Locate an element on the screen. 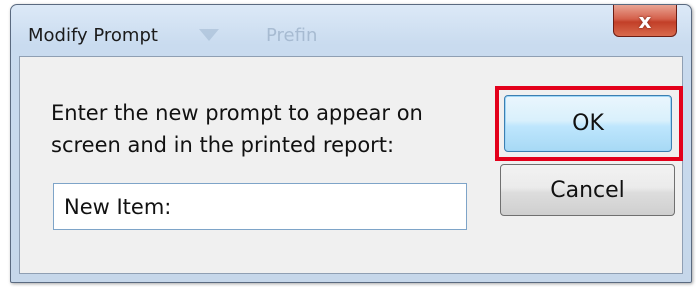 The width and height of the screenshot is (696, 287). ok-button: OK is located at coordinates (588, 123).